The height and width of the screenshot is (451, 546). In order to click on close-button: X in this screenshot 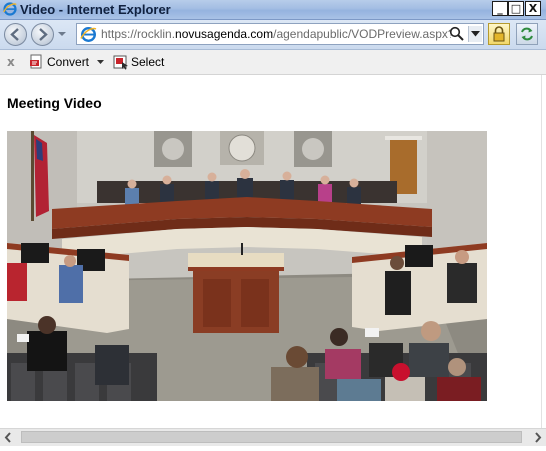, I will do `click(533, 8)`.